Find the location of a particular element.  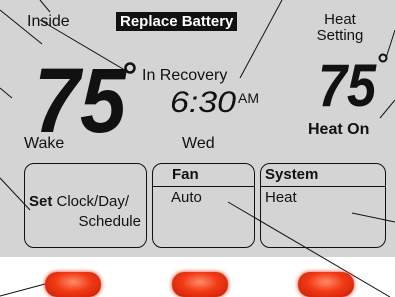

callout-line is located at coordinates (23, 290).